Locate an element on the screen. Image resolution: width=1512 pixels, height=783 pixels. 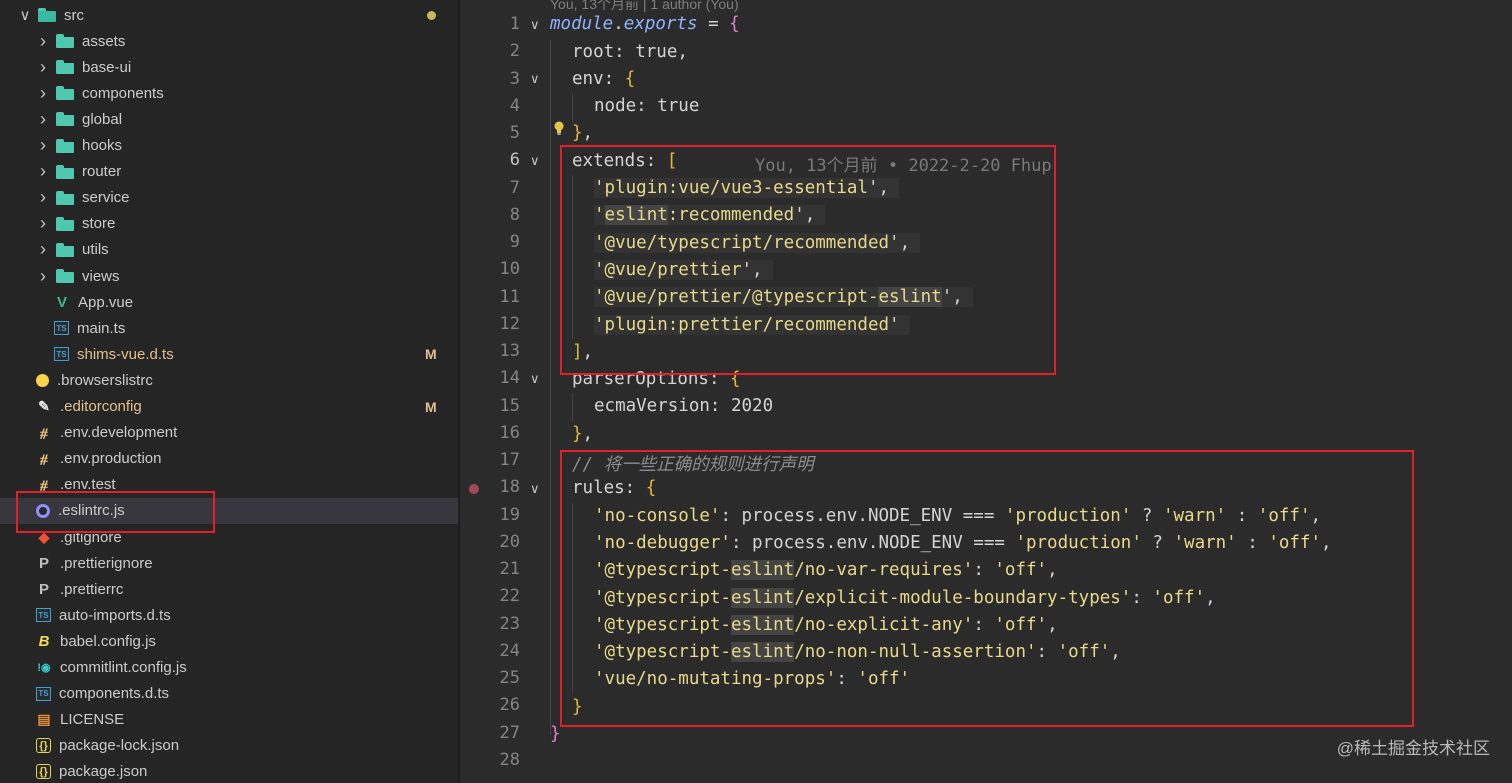
line-number: 21 is located at coordinates (509, 569).